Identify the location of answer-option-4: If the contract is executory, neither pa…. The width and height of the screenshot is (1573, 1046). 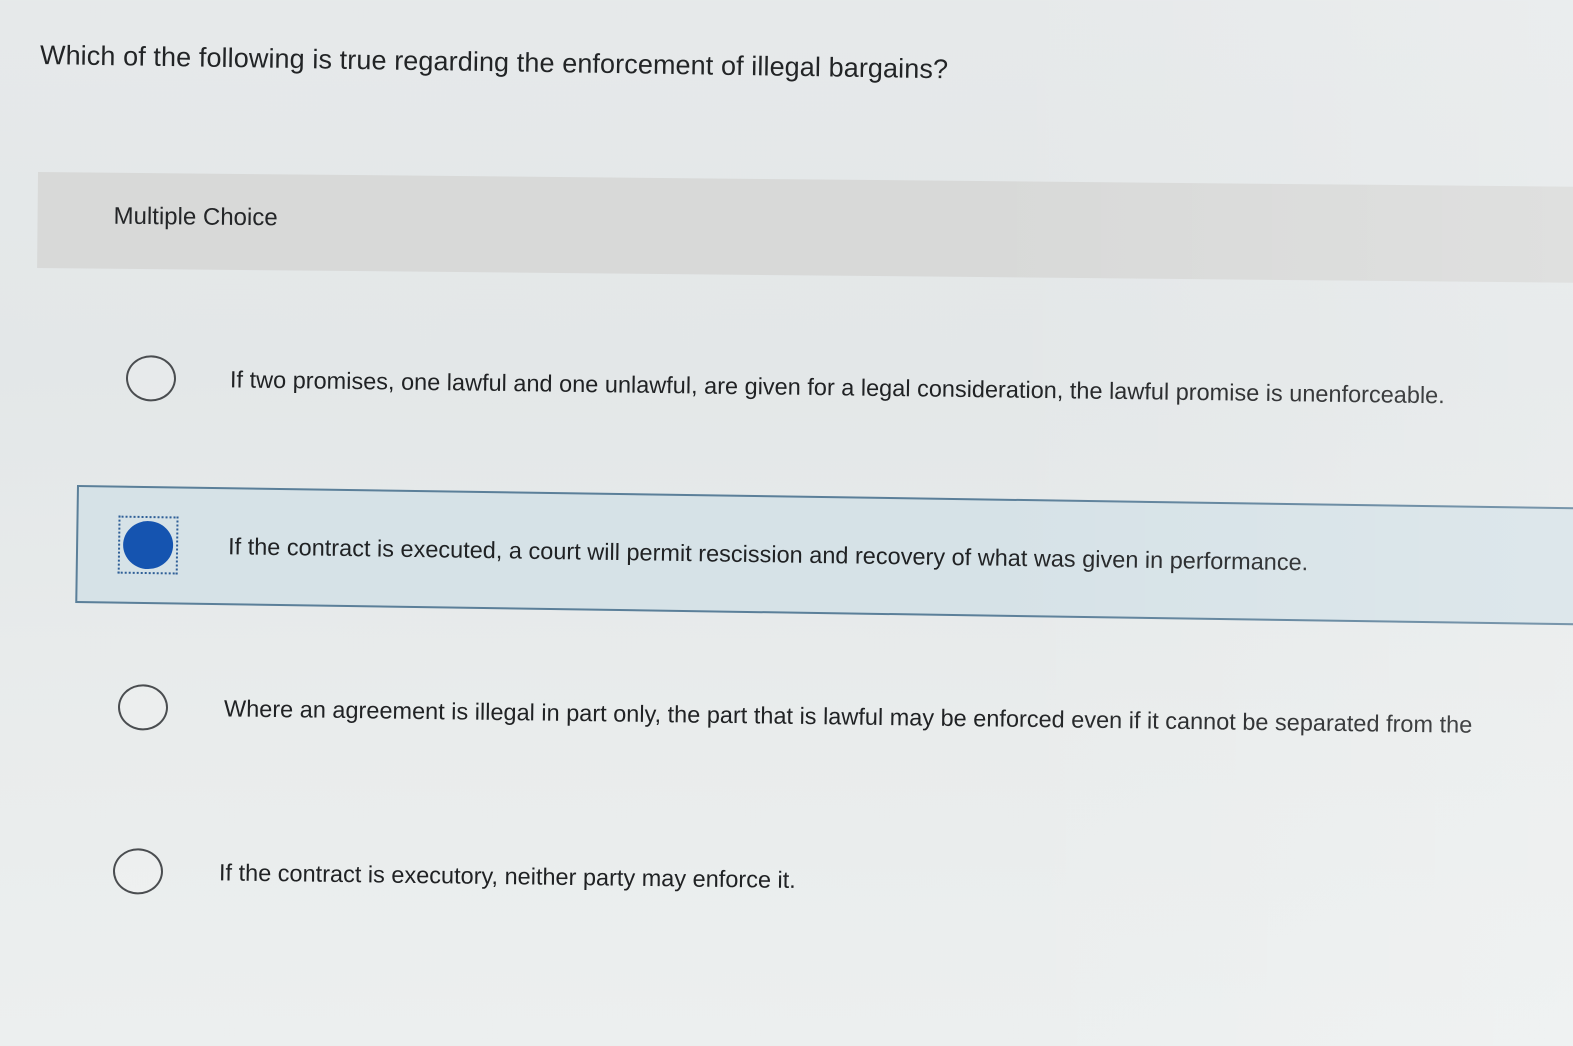
(454, 875).